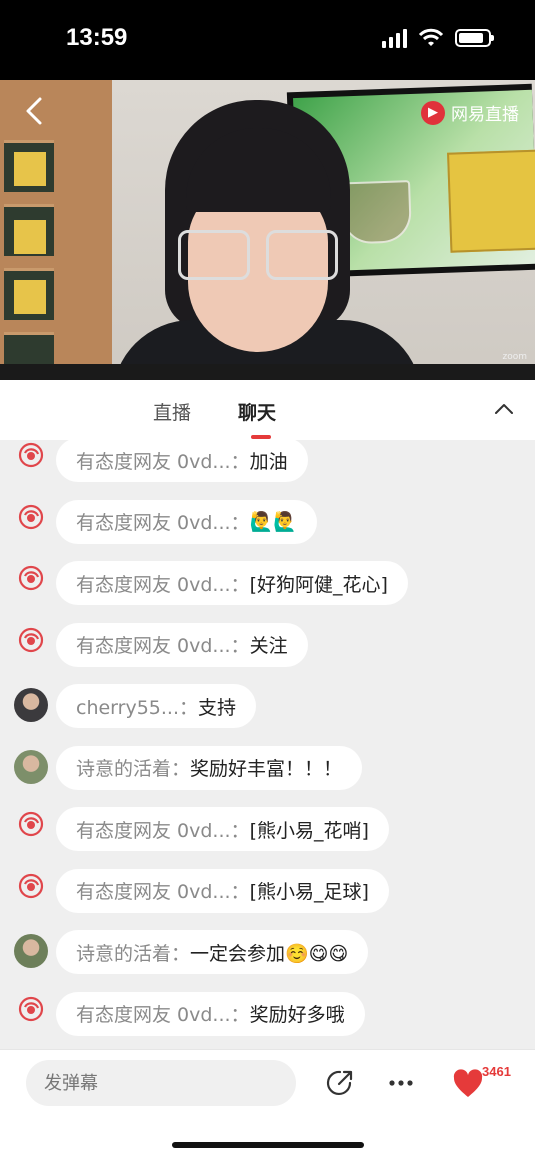 The height and width of the screenshot is (1159, 535). I want to click on bottom-bar: 3461, so click(267, 1104).